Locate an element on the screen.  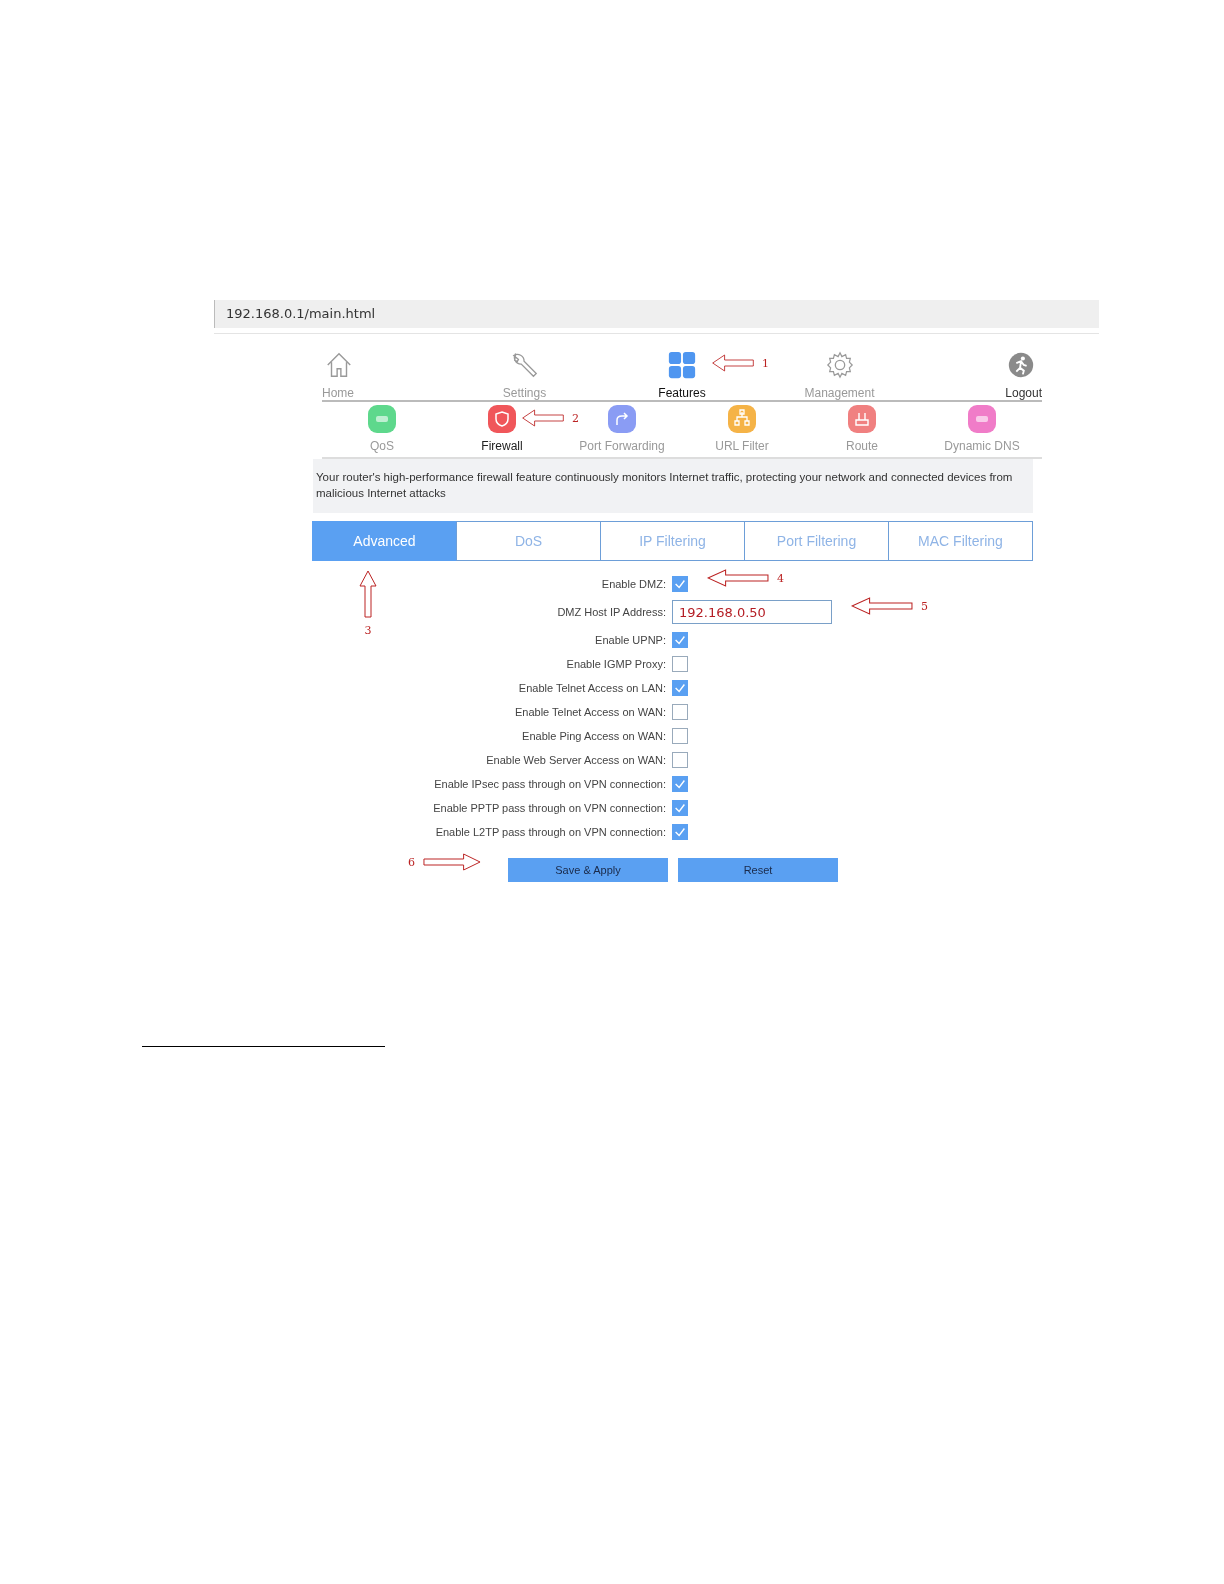
grid-icon is located at coordinates (682, 365).